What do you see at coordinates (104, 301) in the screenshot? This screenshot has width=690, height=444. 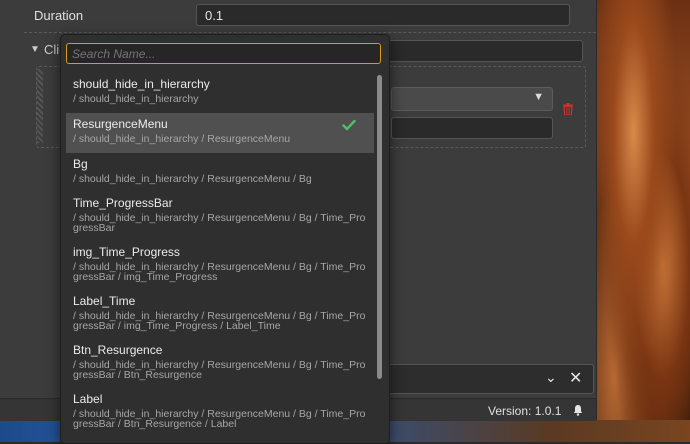 I see `item-name: Label_Time` at bounding box center [104, 301].